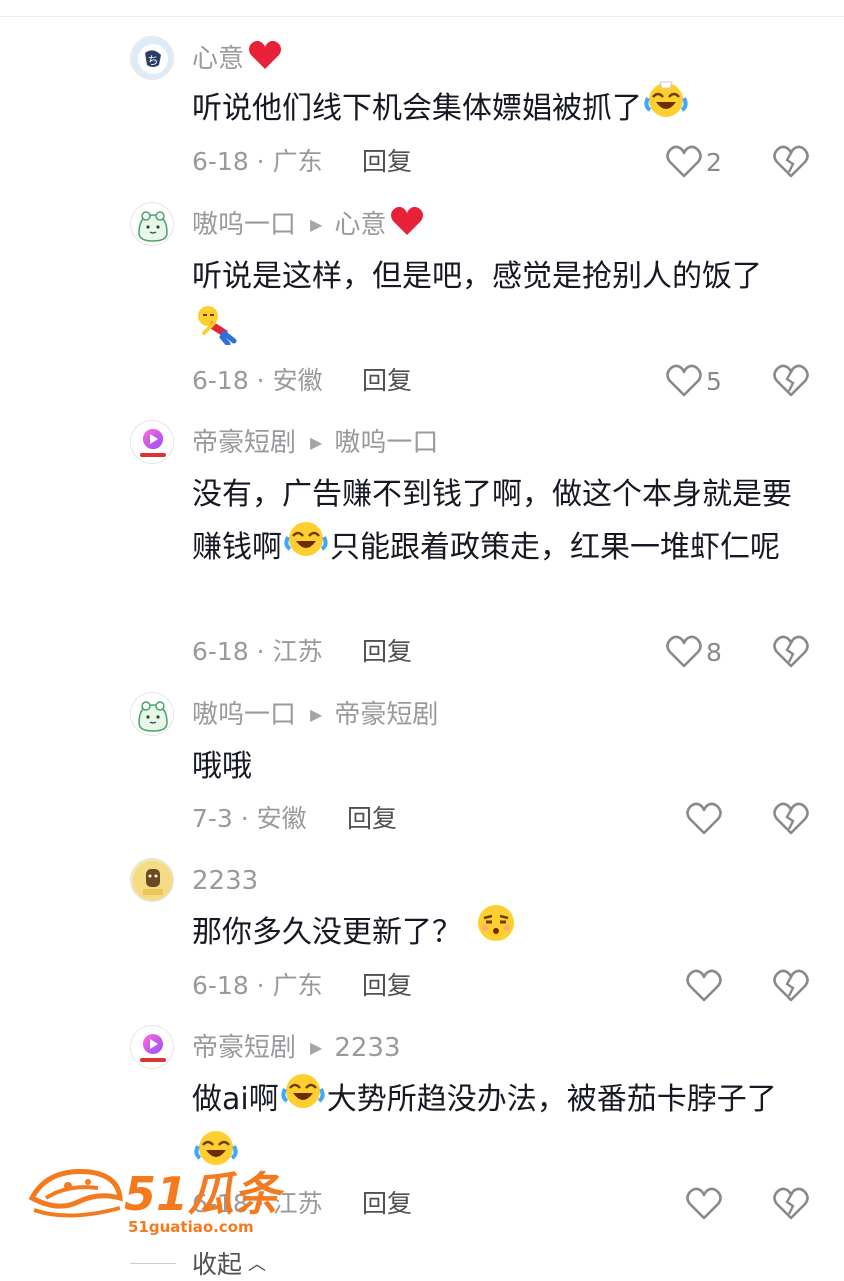  I want to click on like-button: 5, so click(694, 381).